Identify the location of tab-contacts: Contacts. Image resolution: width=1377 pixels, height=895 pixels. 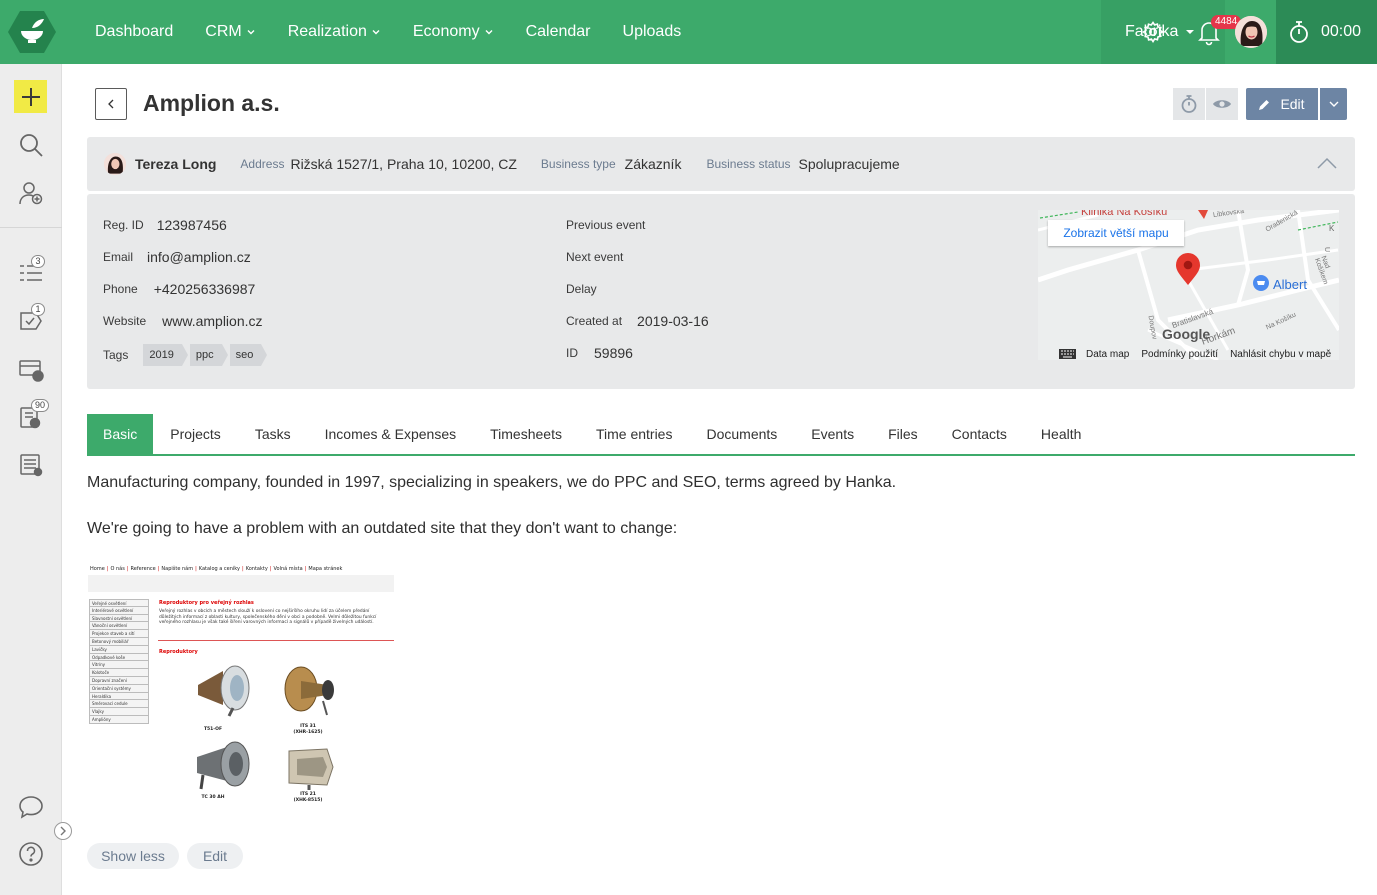
(979, 434).